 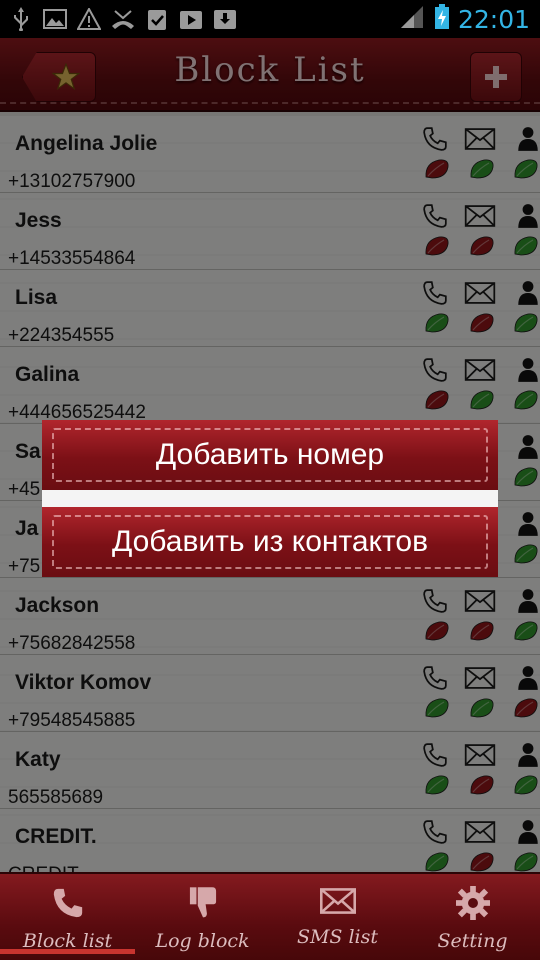 What do you see at coordinates (493, 19) in the screenshot?
I see `clock: 22:01` at bounding box center [493, 19].